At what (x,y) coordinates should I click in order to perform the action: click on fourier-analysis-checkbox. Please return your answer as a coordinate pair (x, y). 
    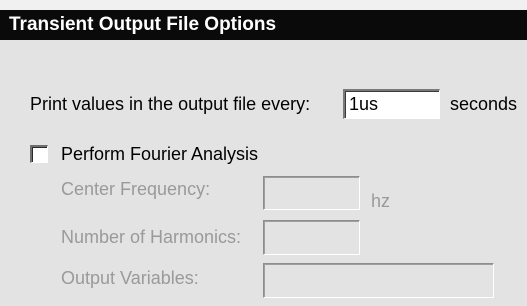
    Looking at the image, I should click on (39, 154).